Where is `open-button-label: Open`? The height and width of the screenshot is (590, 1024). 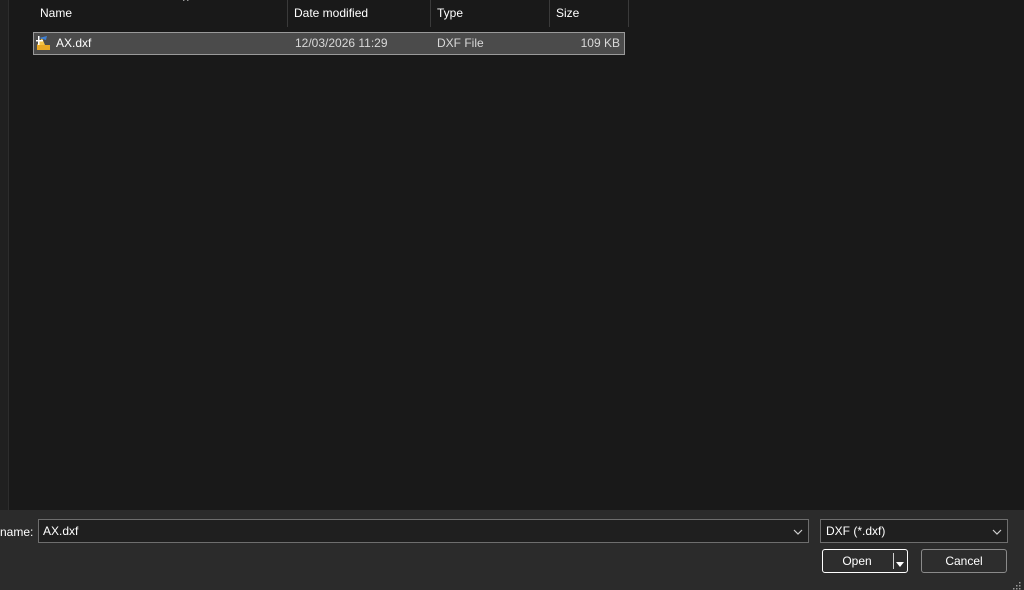
open-button-label: Open is located at coordinates (857, 561).